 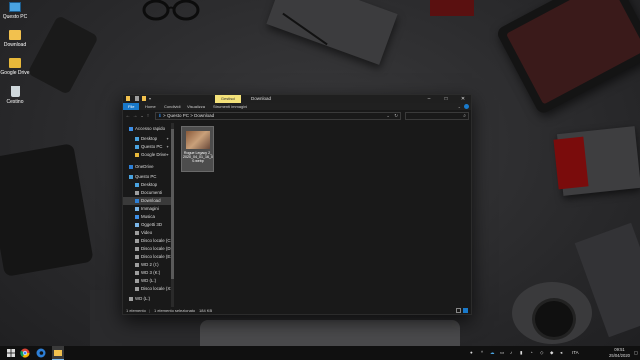 I want to click on desktop-icon-label: Questo PC, so click(x=15, y=17).